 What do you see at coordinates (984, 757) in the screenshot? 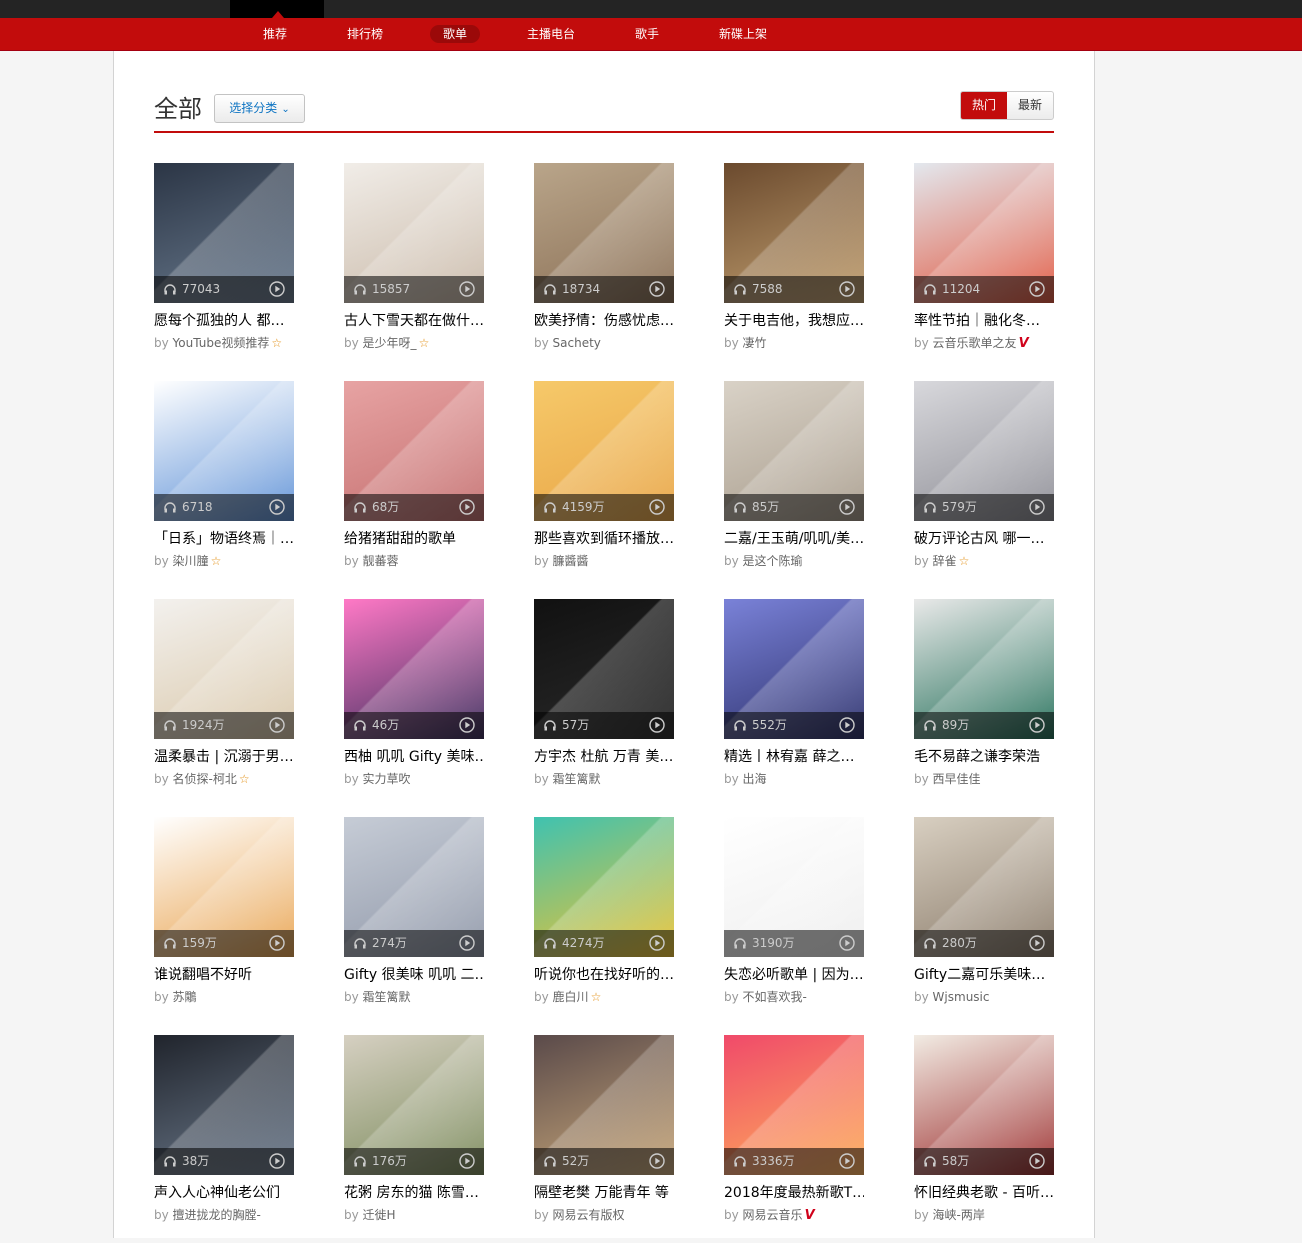
I see `playlist-title: 毛不易薛之谦李荣浩` at bounding box center [984, 757].